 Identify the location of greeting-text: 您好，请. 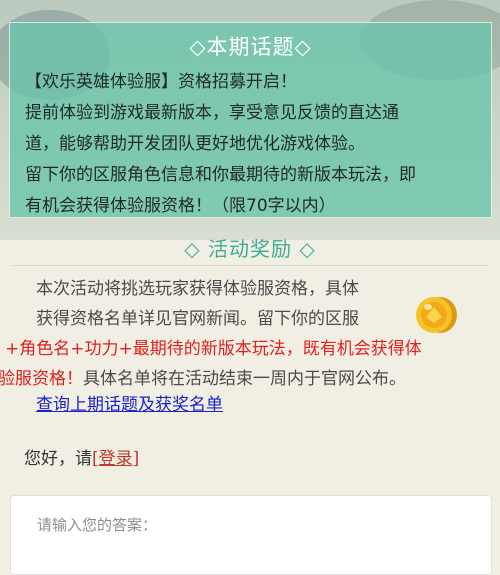
(58, 459).